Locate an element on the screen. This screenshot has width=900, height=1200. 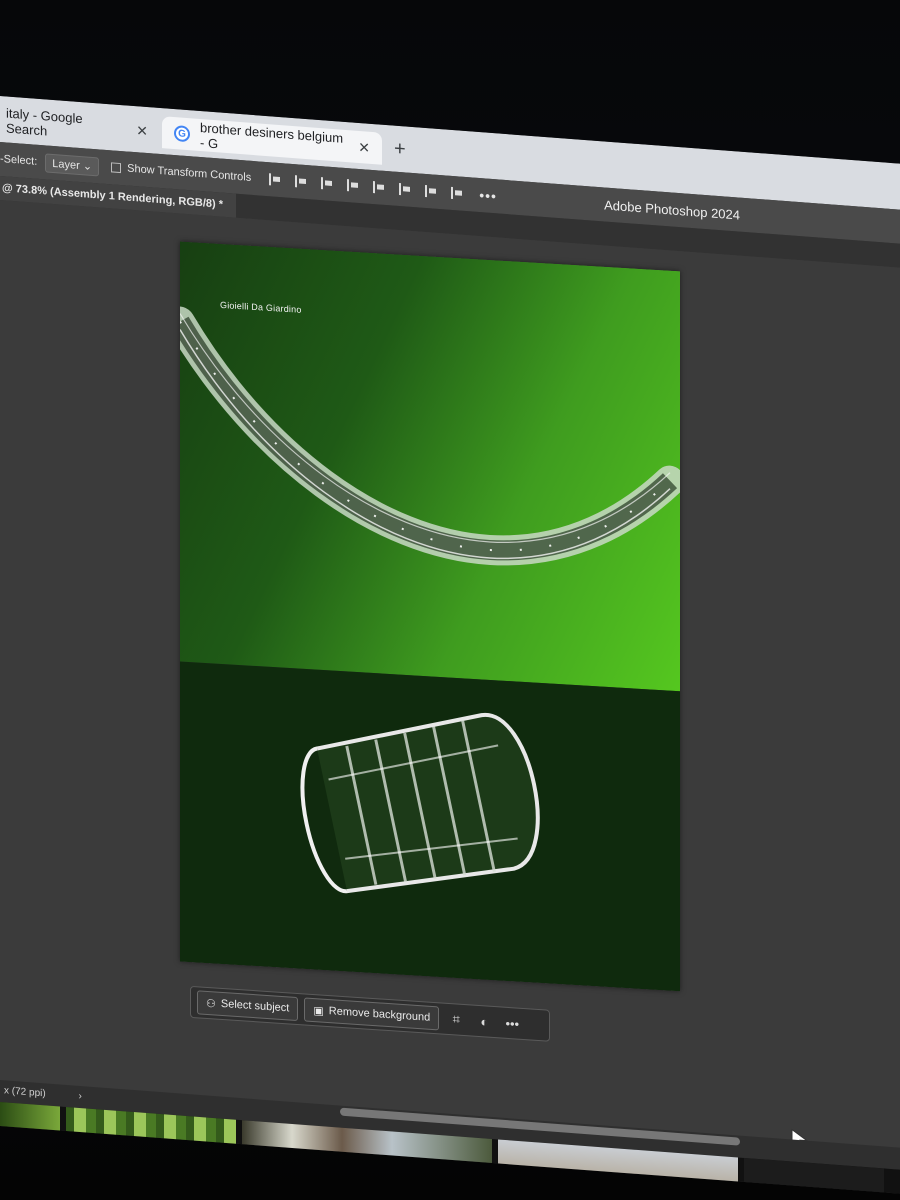
align-center-icon is located at coordinates (301, 182).